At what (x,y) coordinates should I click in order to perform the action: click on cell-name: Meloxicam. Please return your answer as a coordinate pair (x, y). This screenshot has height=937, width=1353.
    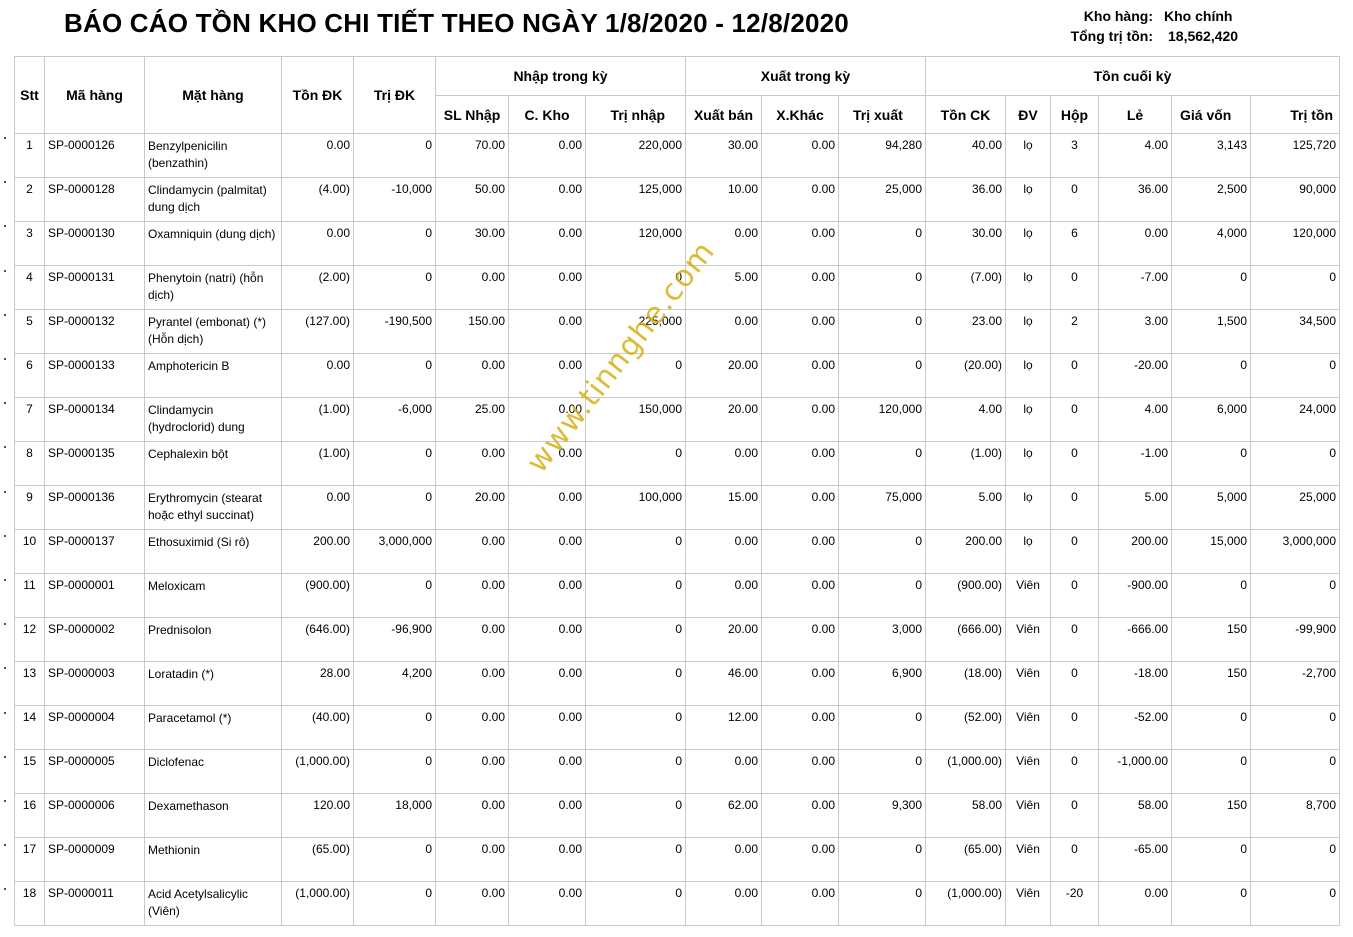
    Looking at the image, I should click on (213, 595).